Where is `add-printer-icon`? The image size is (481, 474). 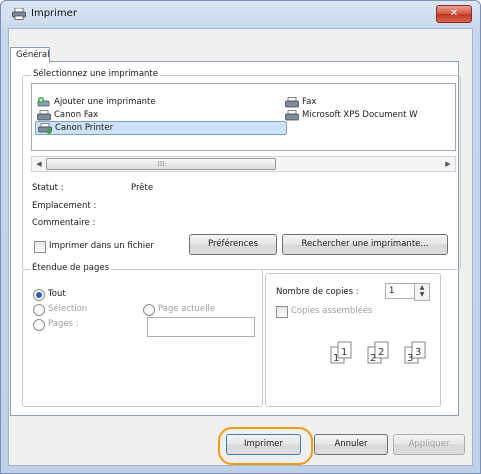 add-printer-icon is located at coordinates (43, 101).